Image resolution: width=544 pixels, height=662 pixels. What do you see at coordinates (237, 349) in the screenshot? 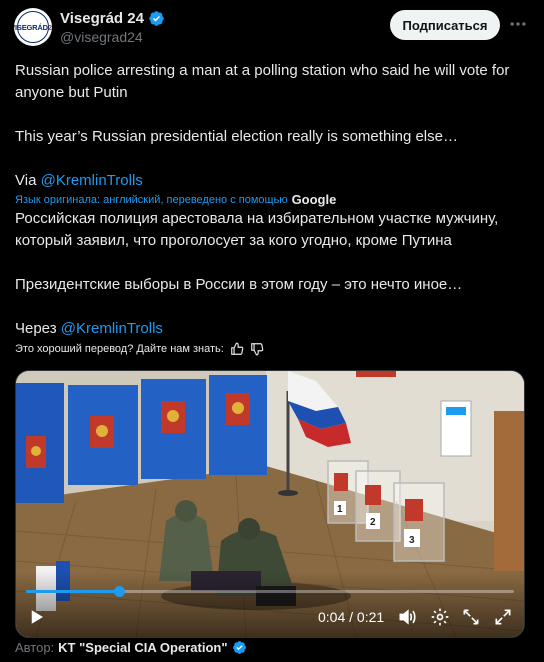
I see `thumbs-up-icon` at bounding box center [237, 349].